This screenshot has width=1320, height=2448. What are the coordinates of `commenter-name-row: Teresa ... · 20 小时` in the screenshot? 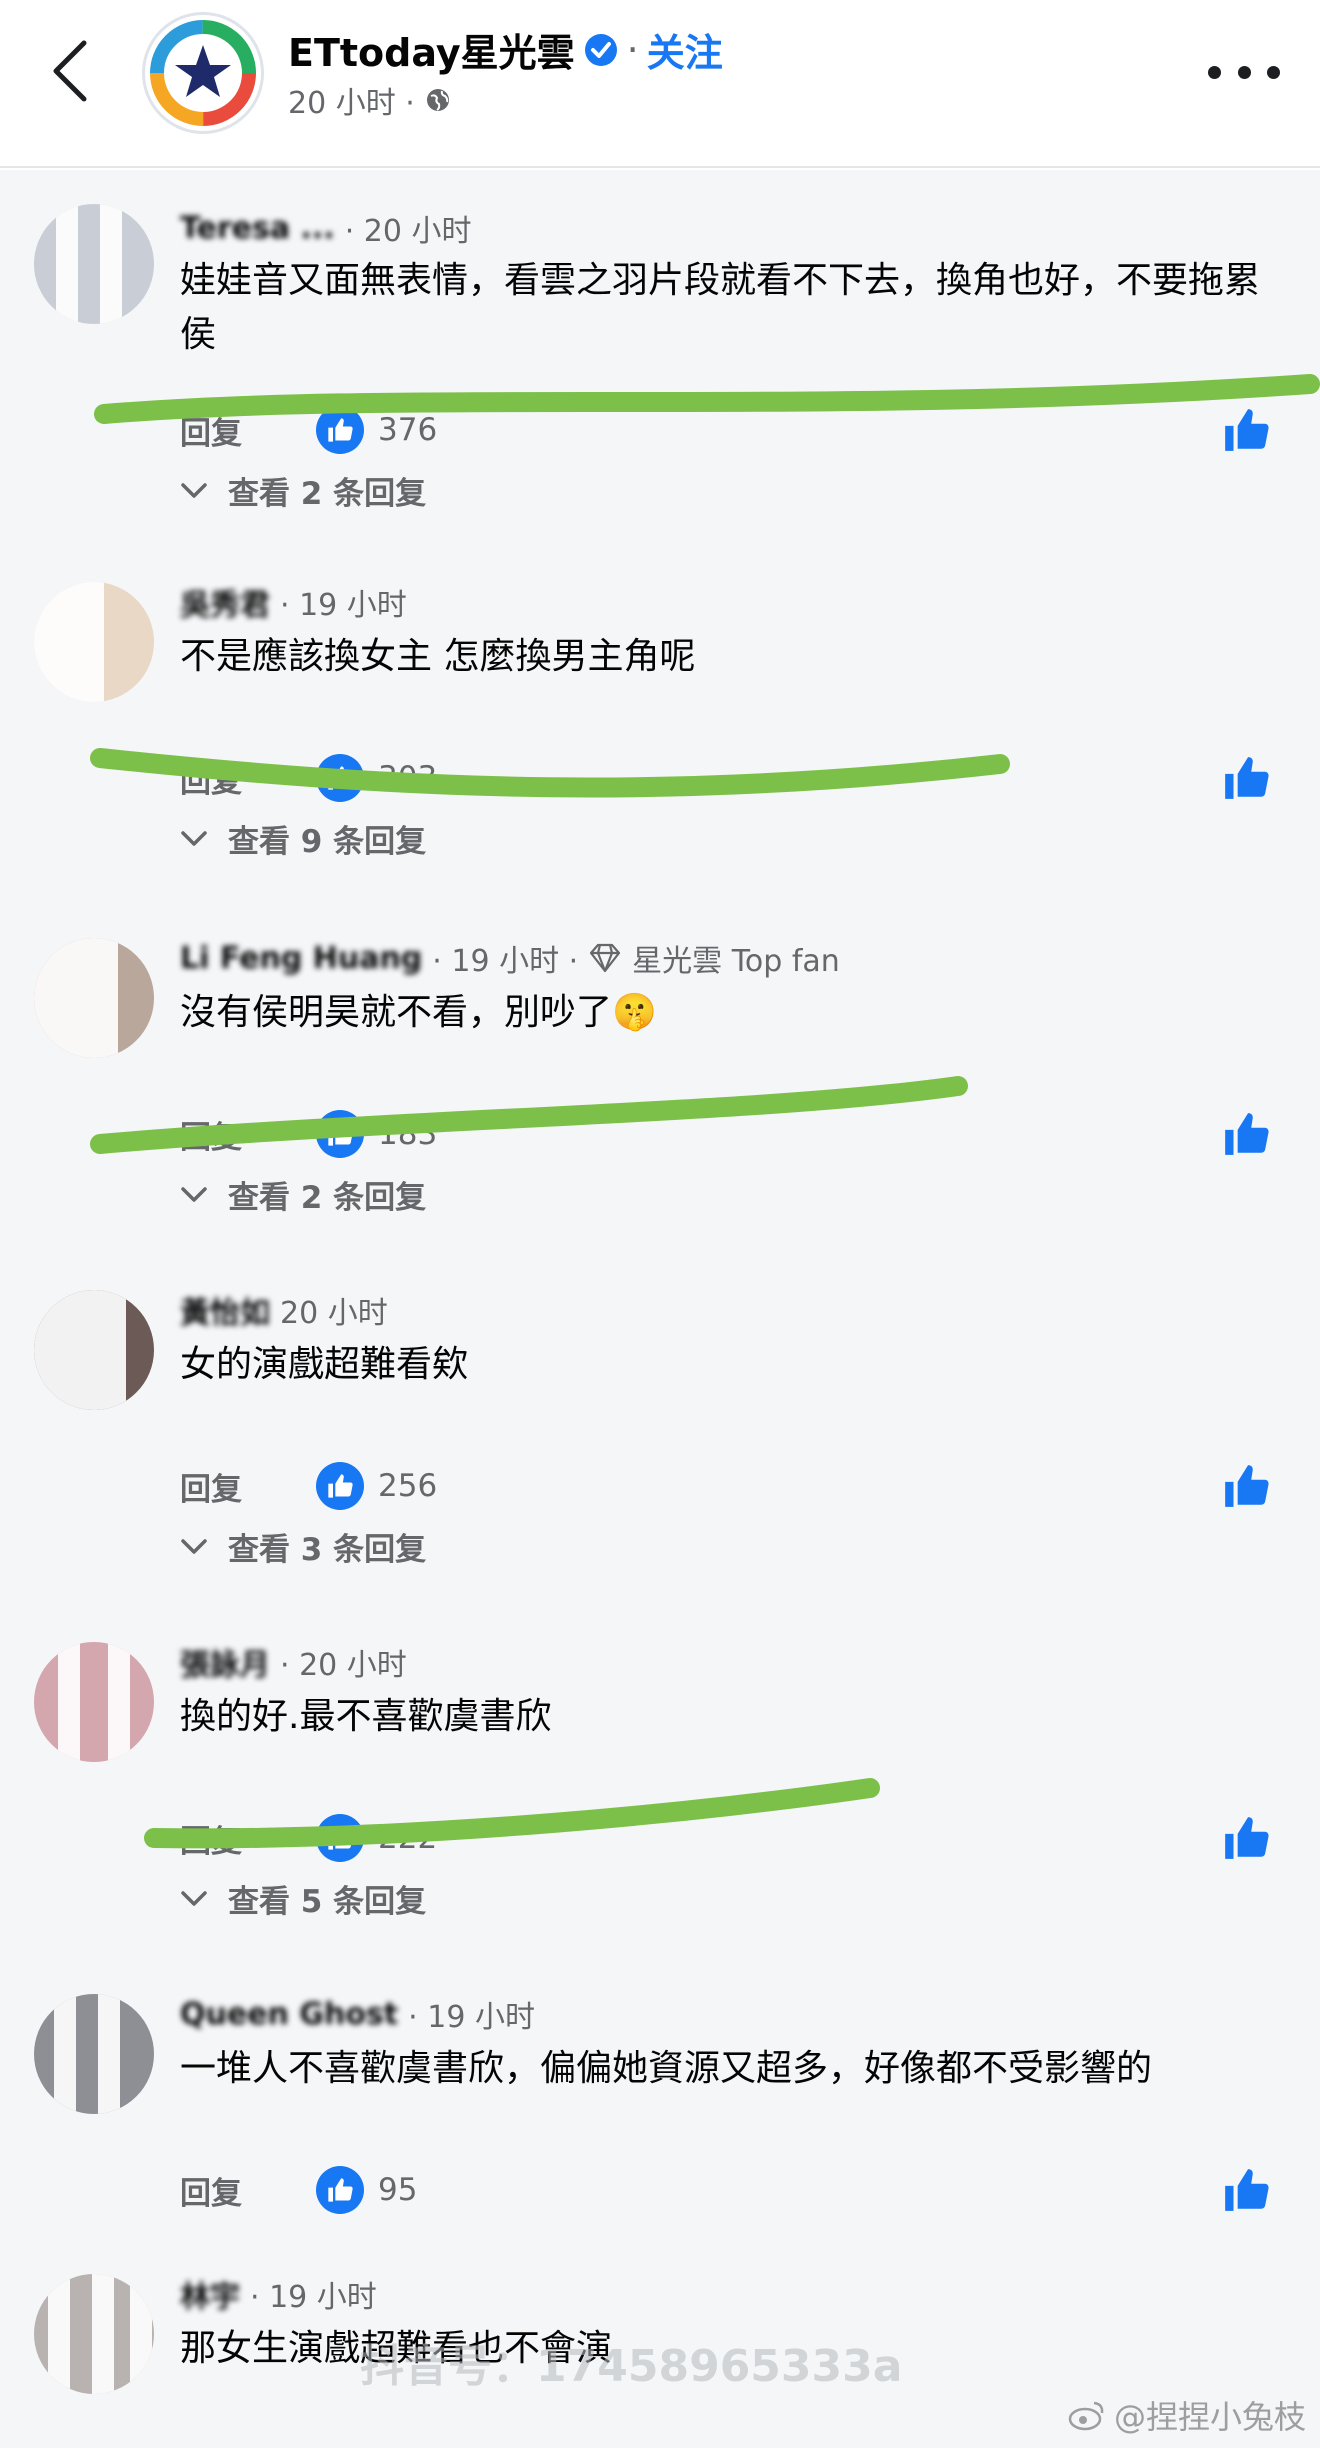 It's located at (326, 228).